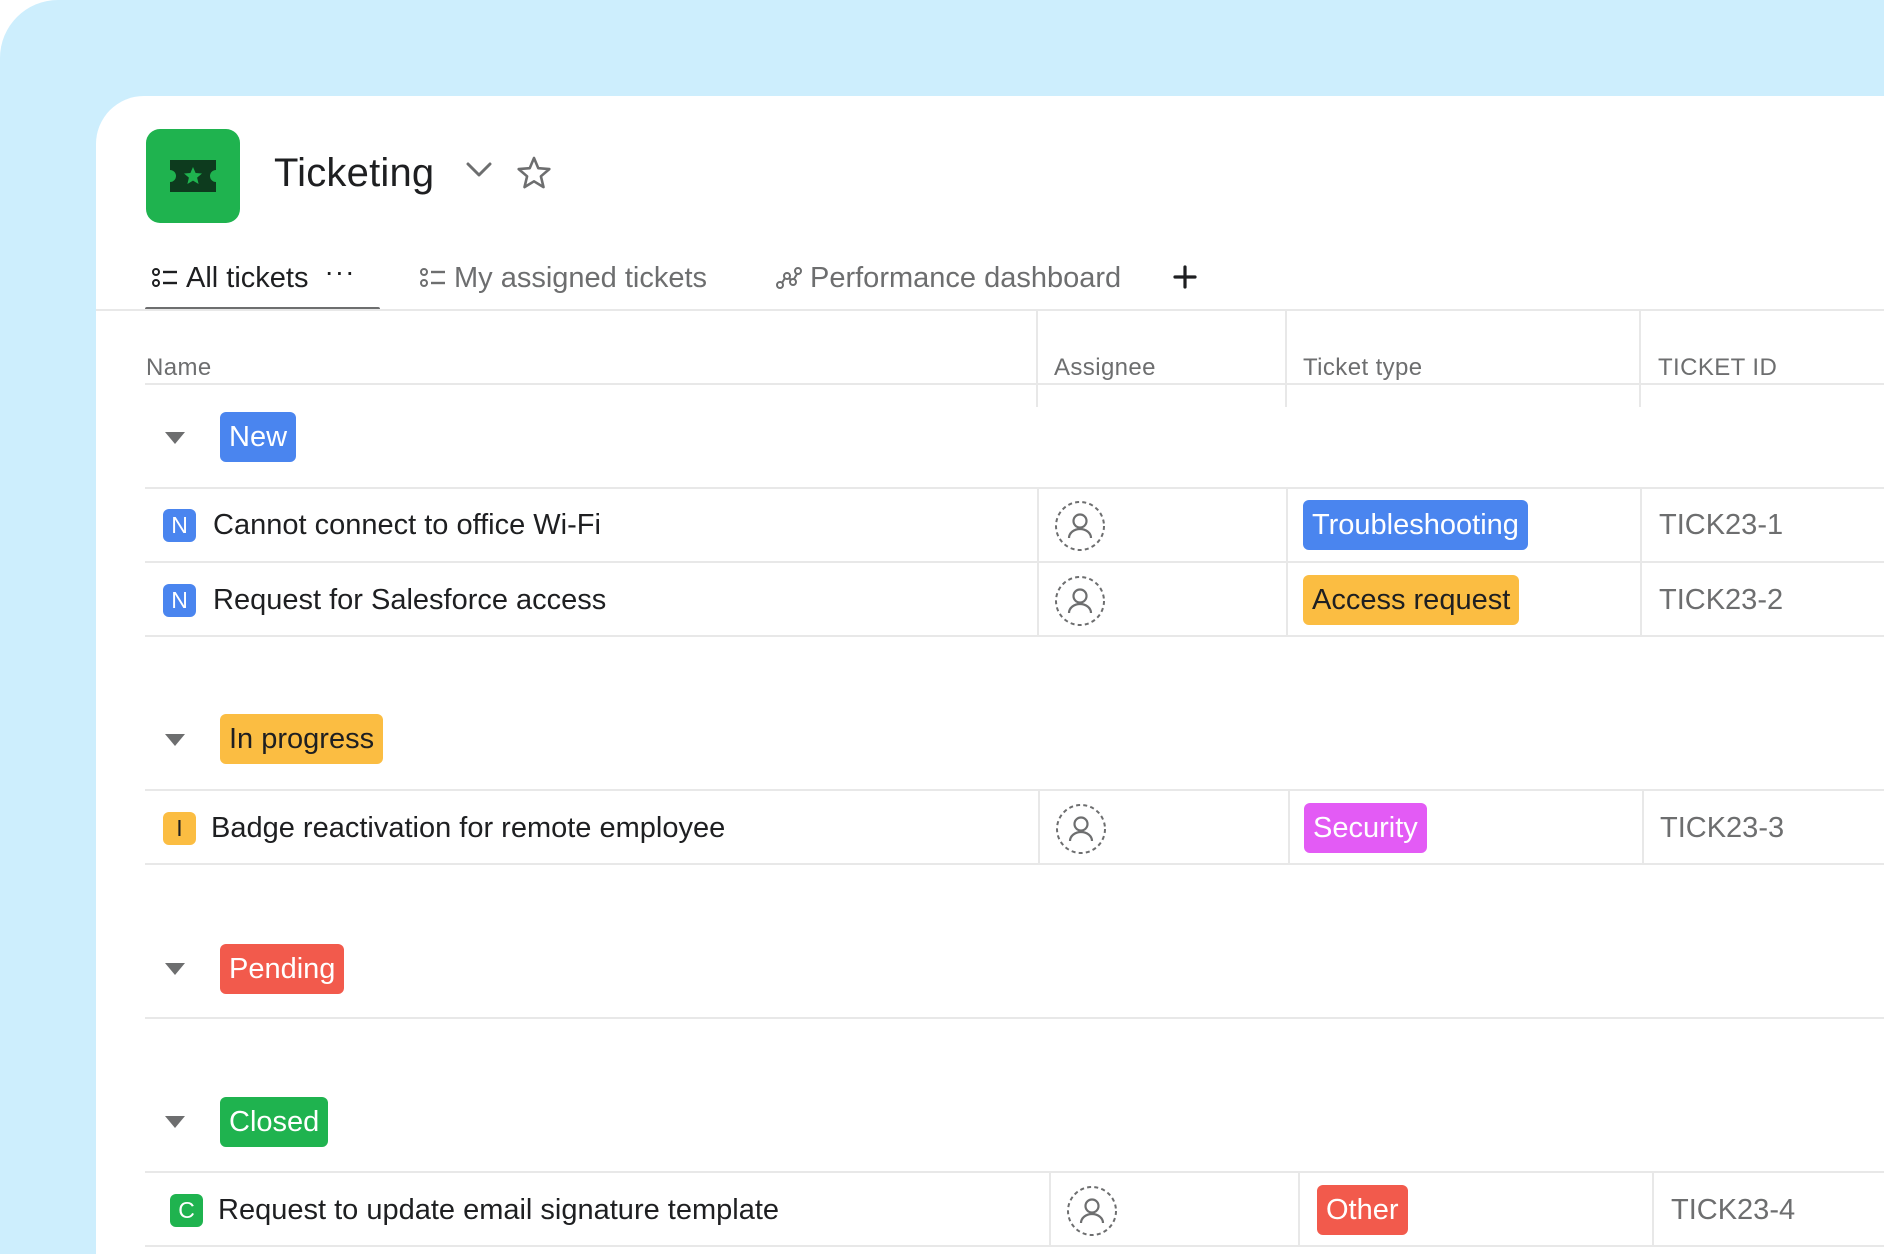  What do you see at coordinates (789, 278) in the screenshot?
I see `dashboard-icon` at bounding box center [789, 278].